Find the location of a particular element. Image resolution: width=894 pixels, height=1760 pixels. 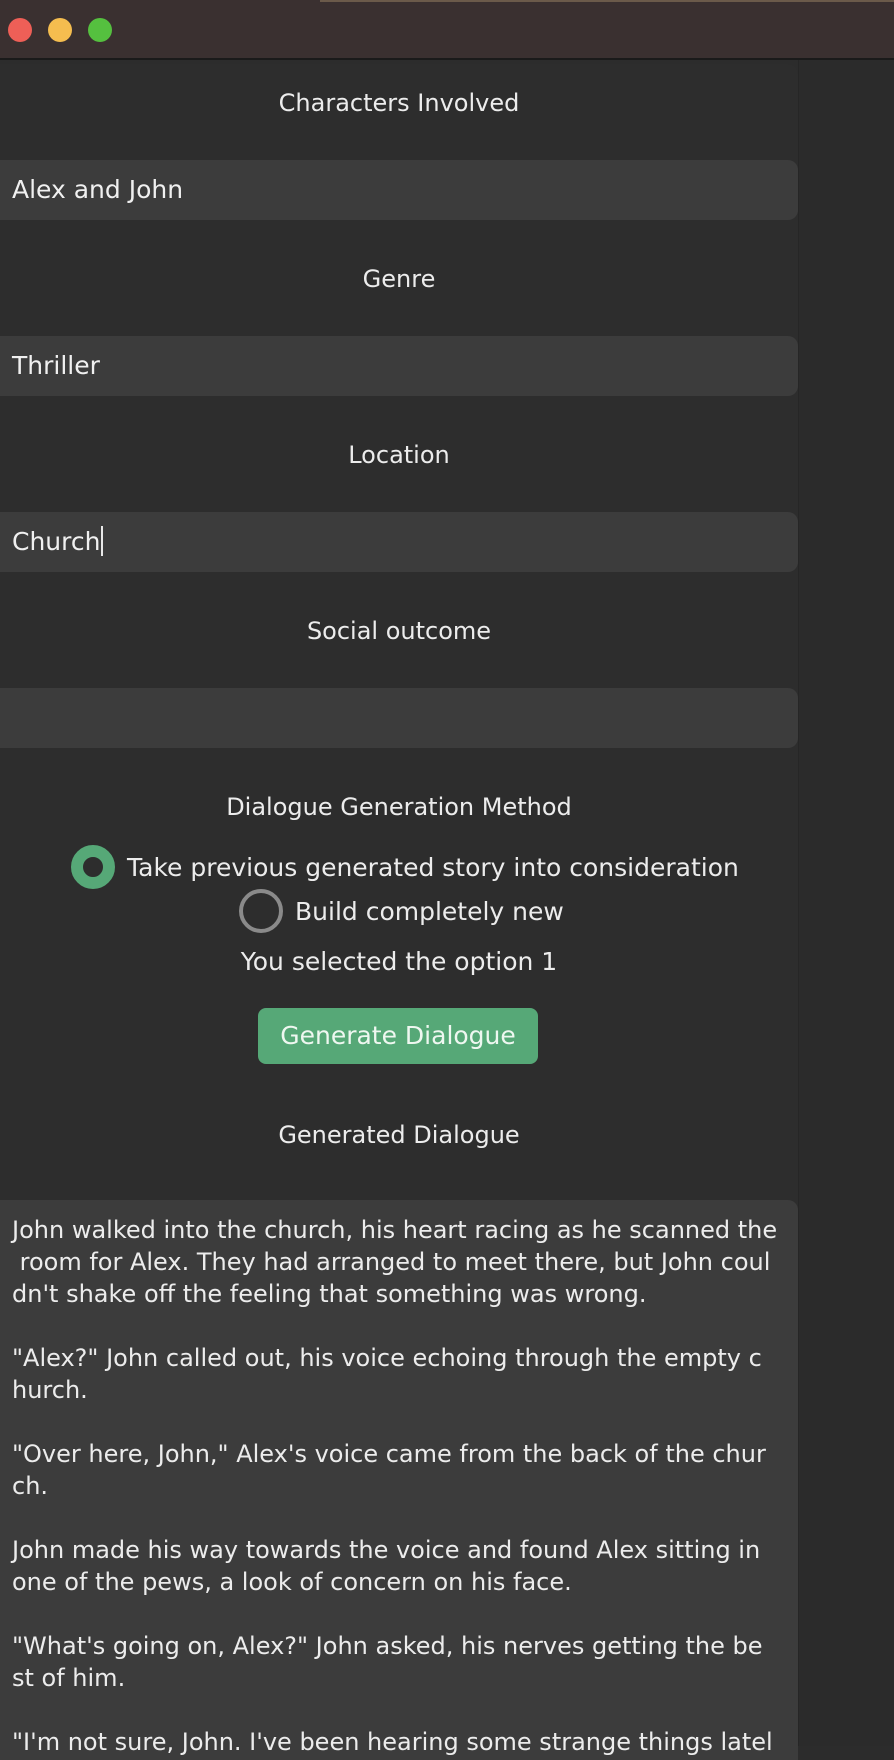

method-label: Dialogue Generation Method is located at coordinates (399, 807).